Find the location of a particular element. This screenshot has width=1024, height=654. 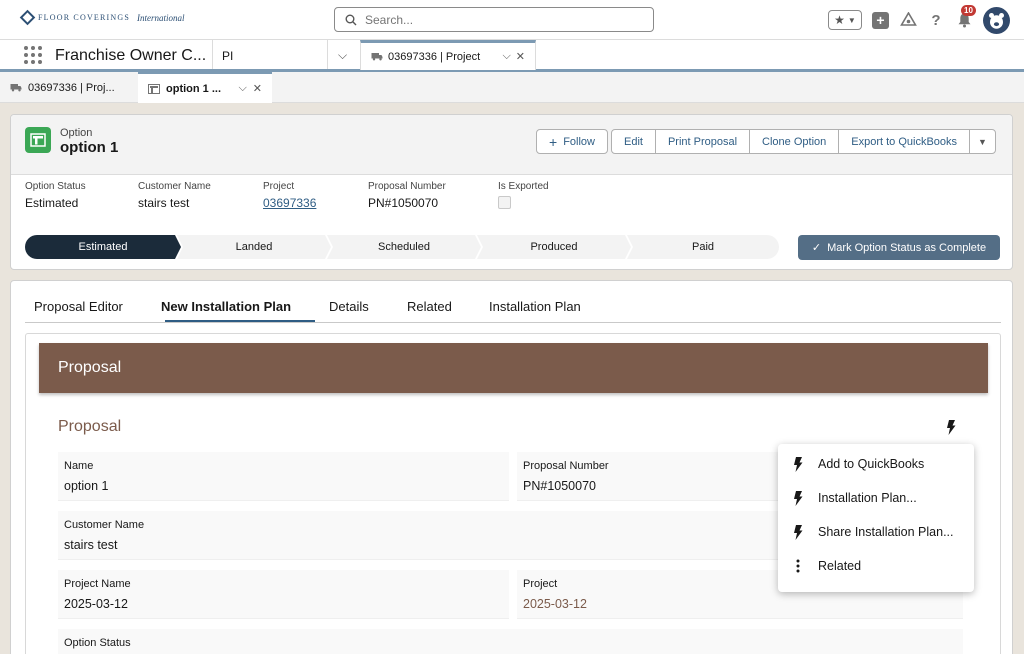

logo-text: FLOOR COVERINGS is located at coordinates (84, 17).